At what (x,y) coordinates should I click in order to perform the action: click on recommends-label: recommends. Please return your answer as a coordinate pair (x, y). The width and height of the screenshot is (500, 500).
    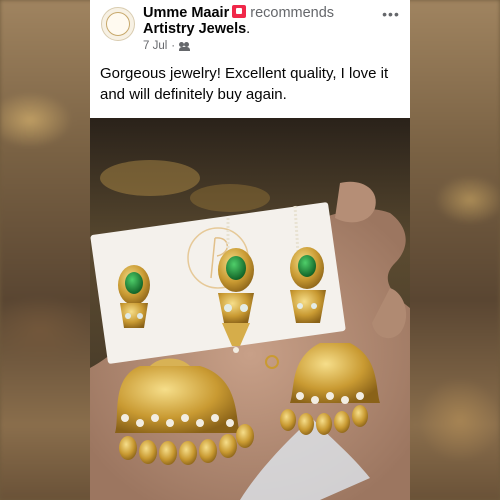
    Looking at the image, I should click on (292, 13).